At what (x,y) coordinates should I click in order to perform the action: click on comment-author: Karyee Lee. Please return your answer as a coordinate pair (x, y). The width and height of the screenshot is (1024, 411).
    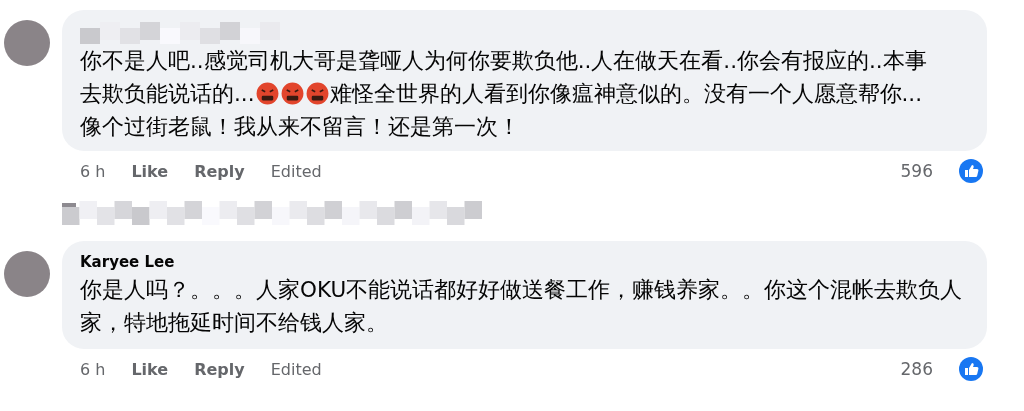
    Looking at the image, I should click on (127, 262).